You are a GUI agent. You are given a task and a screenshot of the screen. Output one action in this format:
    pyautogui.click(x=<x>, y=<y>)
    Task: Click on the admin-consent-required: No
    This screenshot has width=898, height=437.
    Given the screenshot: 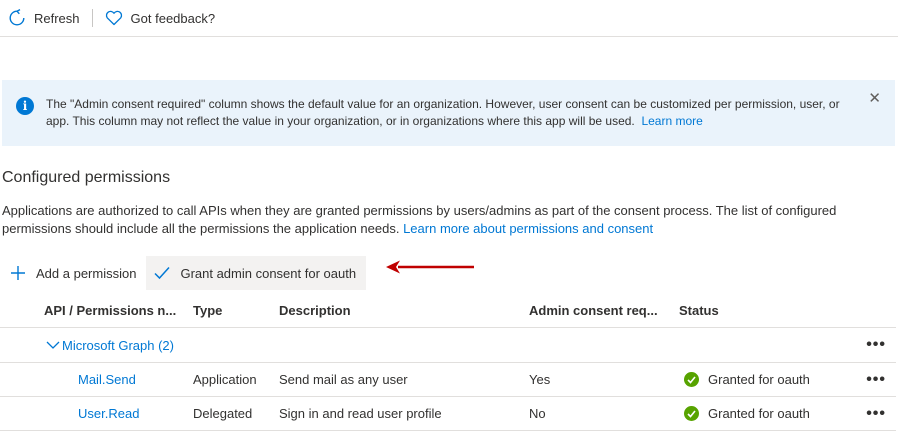 What is the action you would take?
    pyautogui.click(x=537, y=413)
    